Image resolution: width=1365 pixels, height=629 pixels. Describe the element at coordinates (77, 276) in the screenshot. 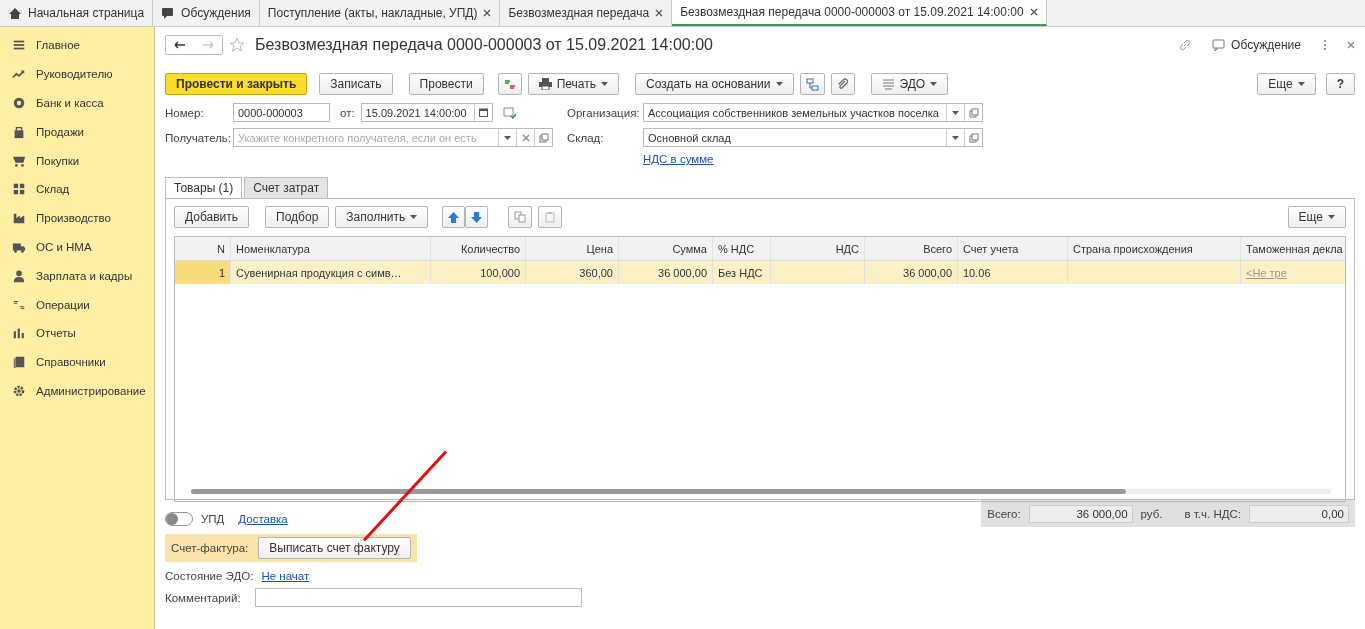

I see `sidebar-item: Зарплата и кадры` at that location.